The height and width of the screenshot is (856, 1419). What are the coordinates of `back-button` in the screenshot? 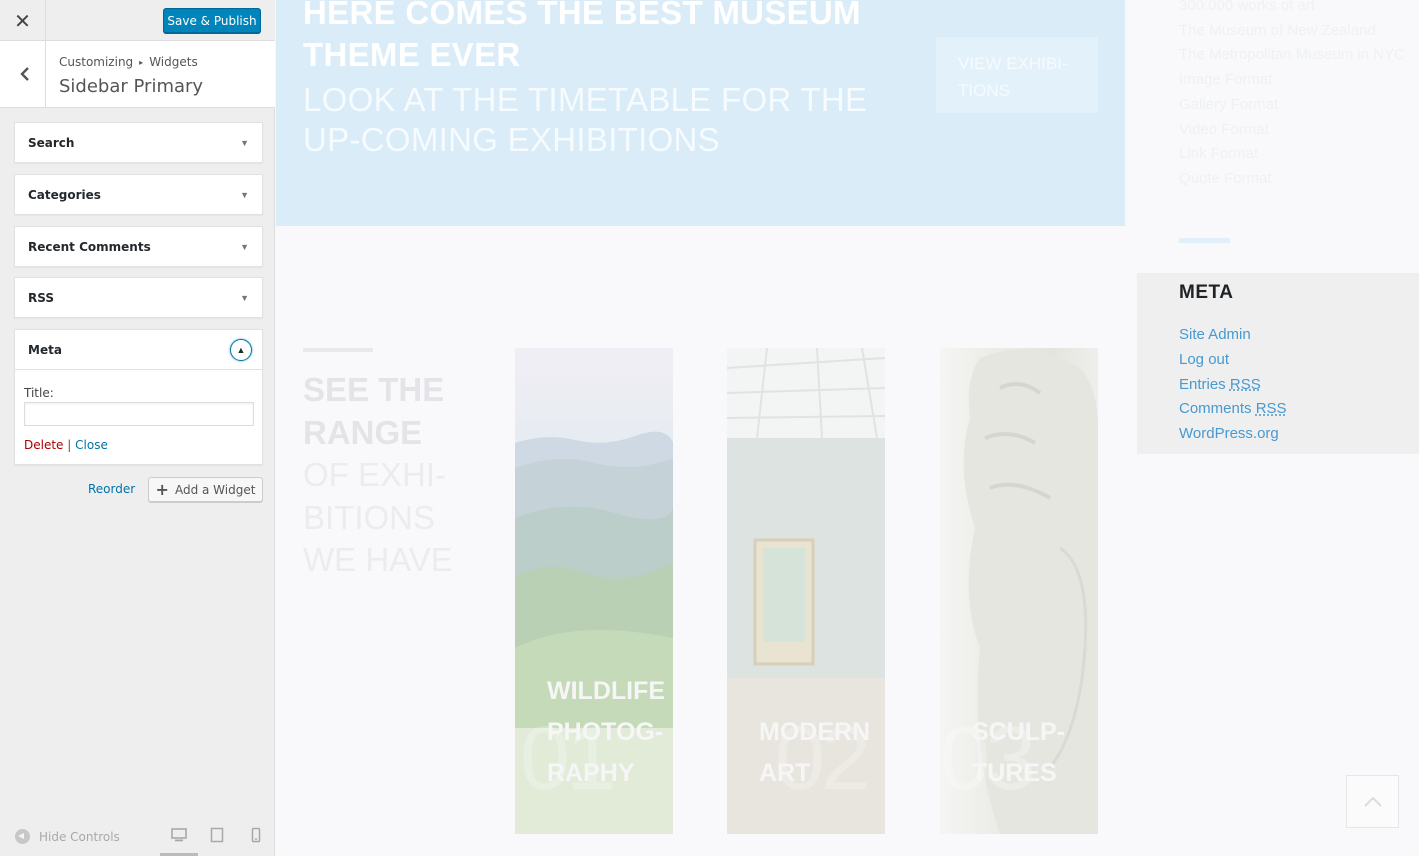 It's located at (23, 74).